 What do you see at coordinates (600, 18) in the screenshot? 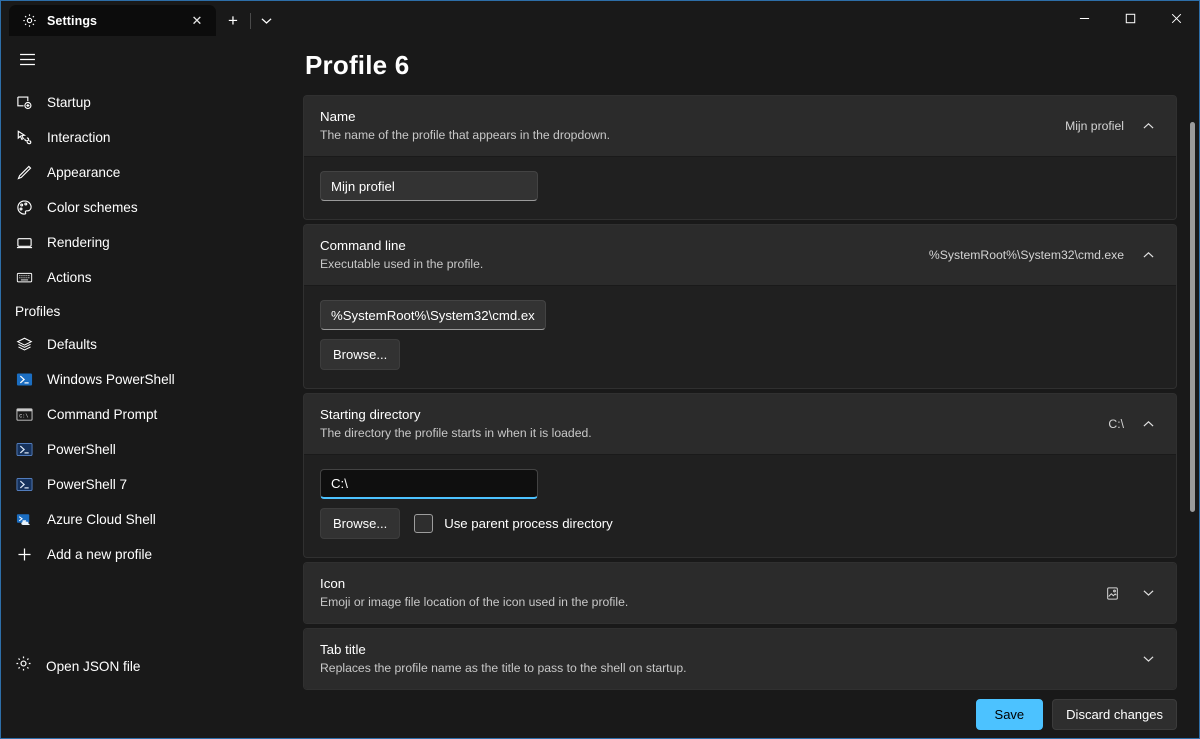
I see `title-bar: Settings ✕ +` at bounding box center [600, 18].